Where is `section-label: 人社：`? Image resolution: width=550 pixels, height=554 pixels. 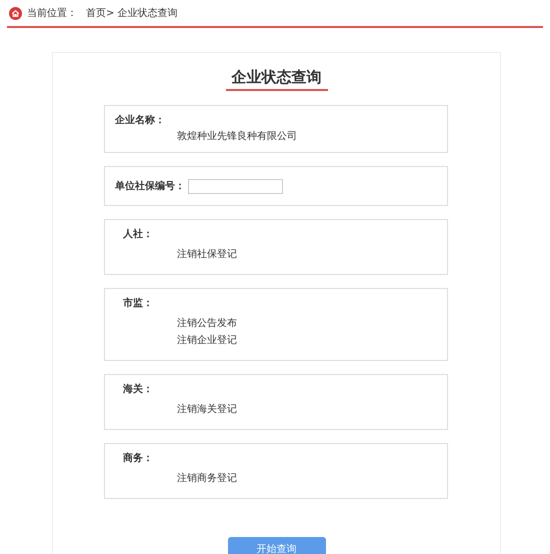
section-label: 人社： is located at coordinates (138, 234).